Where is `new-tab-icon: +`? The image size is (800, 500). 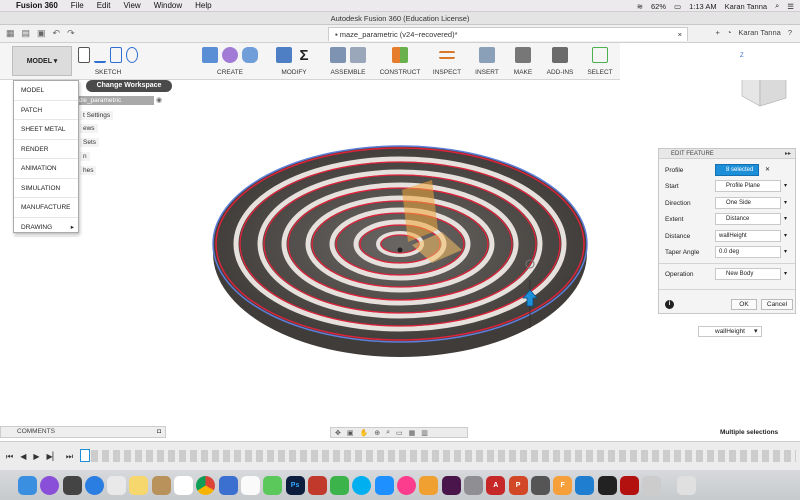
new-tab-icon: + is located at coordinates (718, 32).